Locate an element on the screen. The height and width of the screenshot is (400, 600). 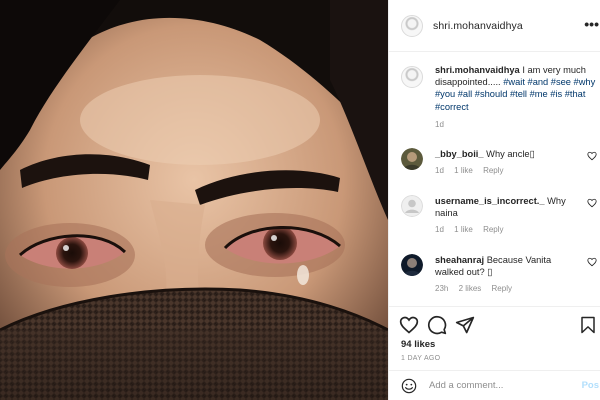
more-options-icon: ••• is located at coordinates (591, 24).